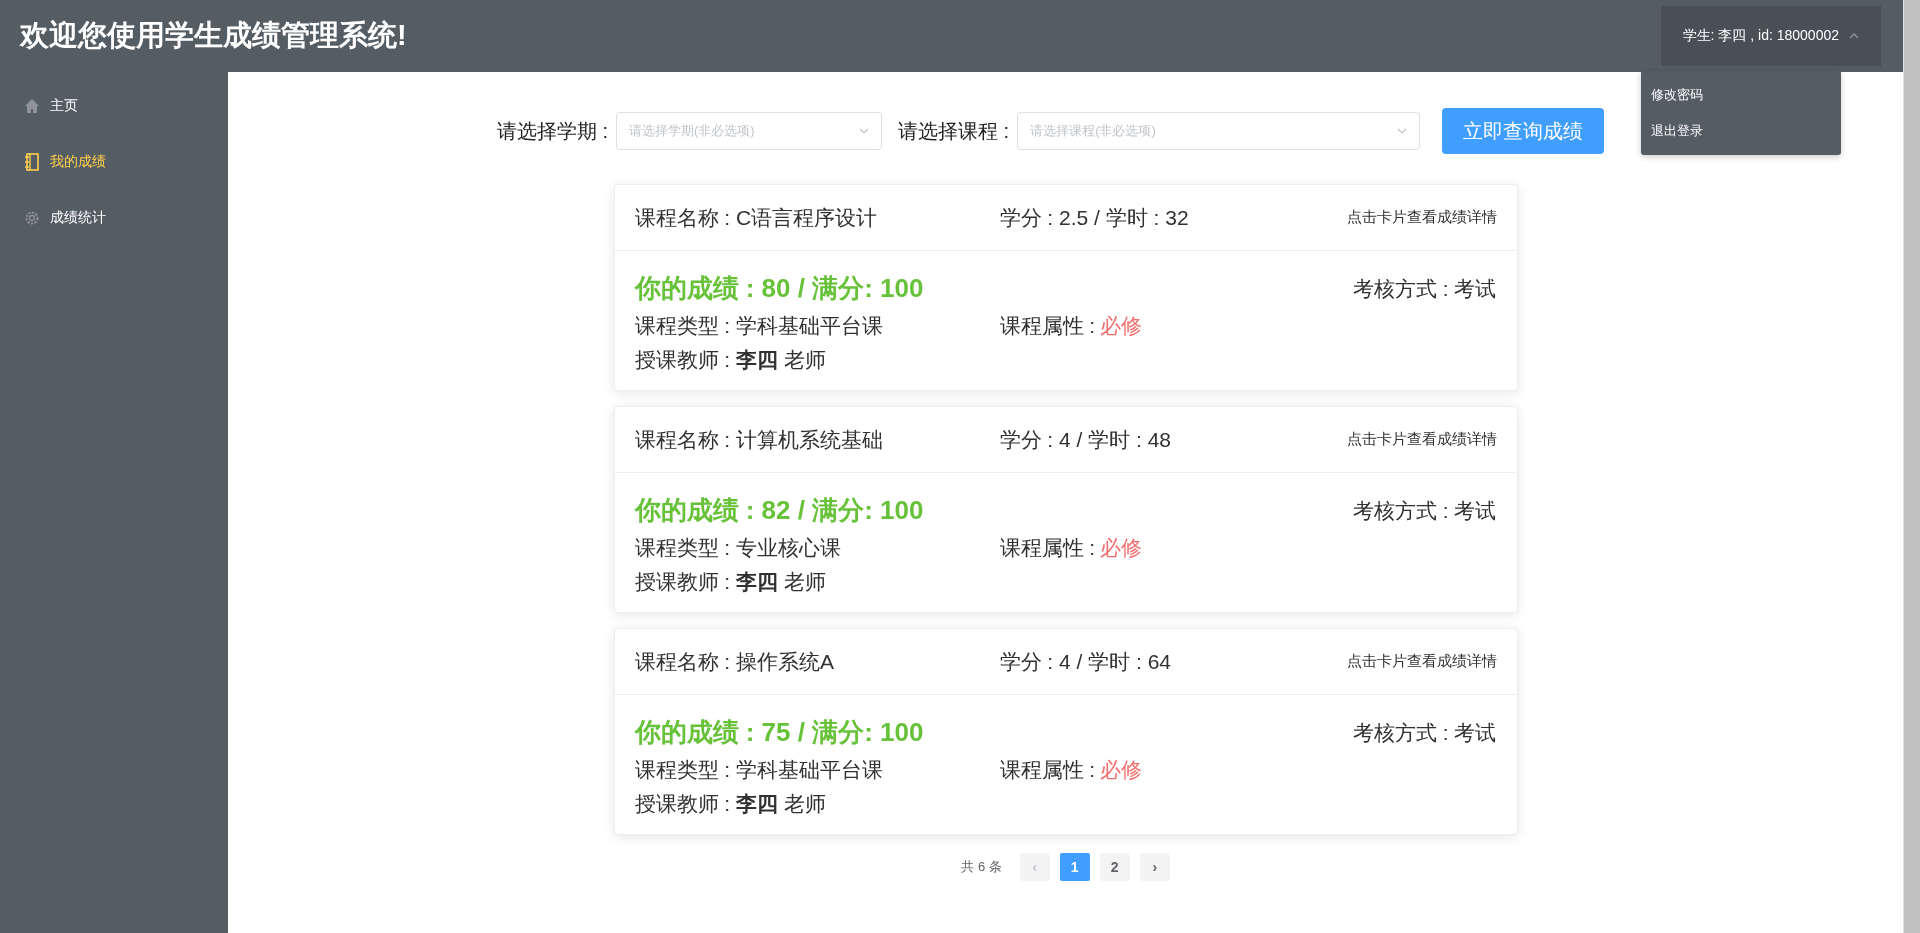 The image size is (1920, 933). I want to click on user-dropdown: 学生: 李四 , id: 18000002, so click(1770, 36).